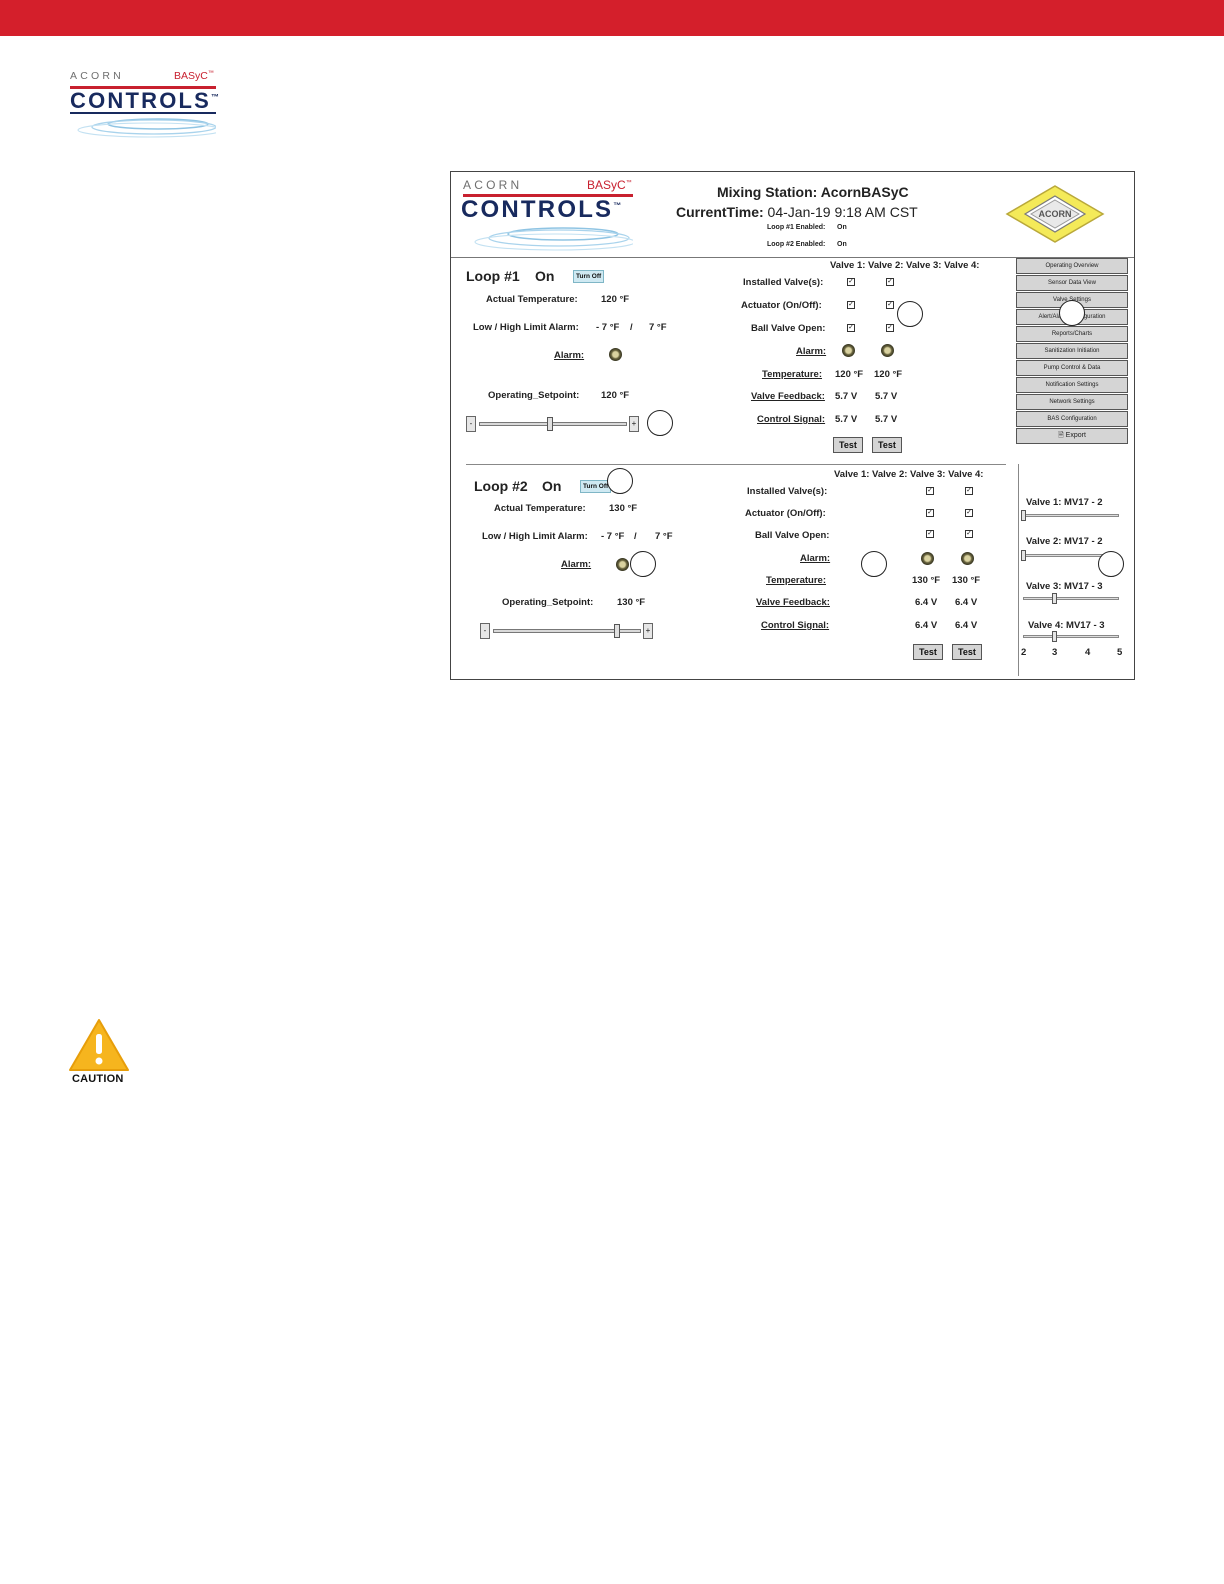 The image size is (1224, 1584). Describe the element at coordinates (927, 558) in the screenshot. I see `loop2-v1-alarm-lamp` at that location.